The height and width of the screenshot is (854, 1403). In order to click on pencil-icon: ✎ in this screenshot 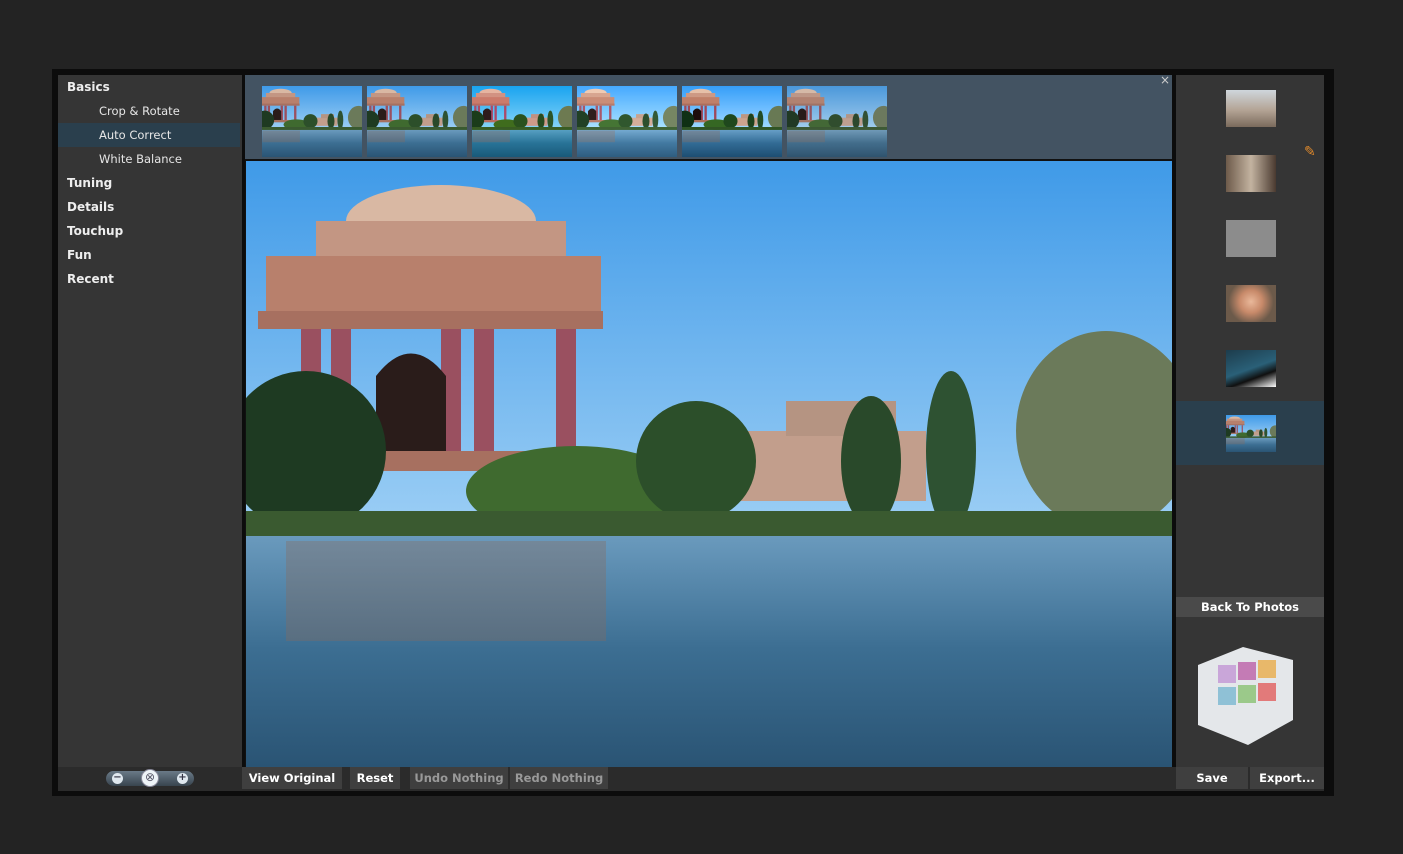, I will do `click(1311, 152)`.